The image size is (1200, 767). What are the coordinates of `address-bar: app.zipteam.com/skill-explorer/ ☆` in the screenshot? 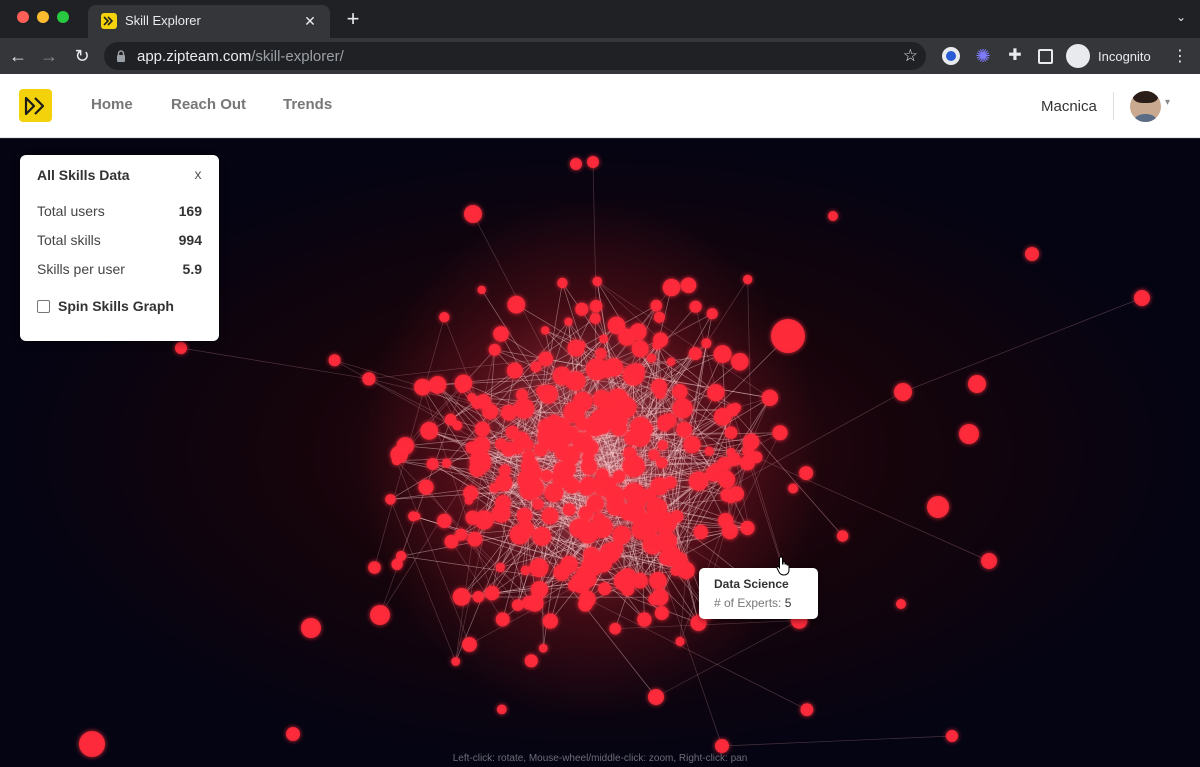 It's located at (515, 56).